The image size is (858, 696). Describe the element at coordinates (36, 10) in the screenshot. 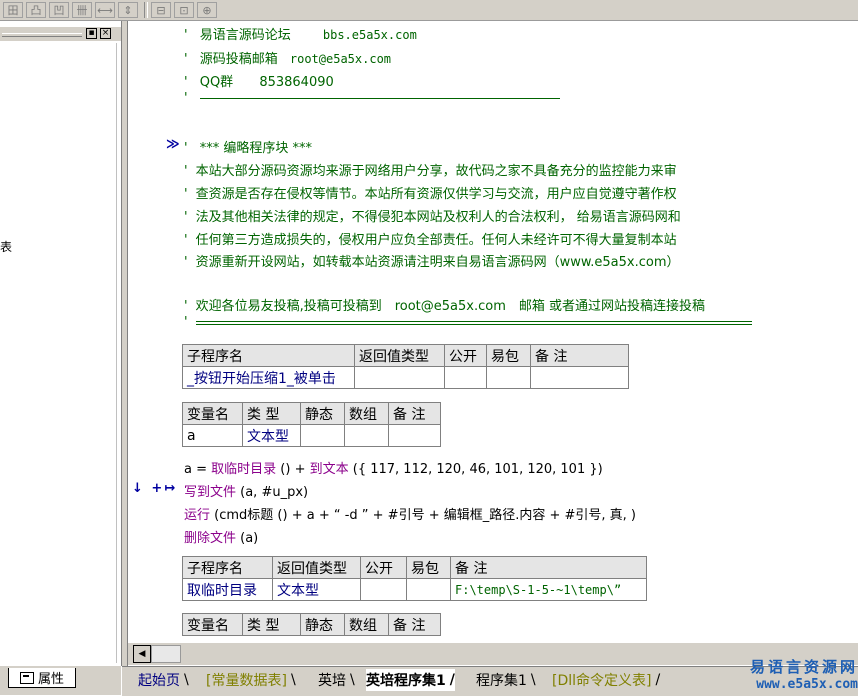

I see `insert-row-above-icon: 凸` at that location.